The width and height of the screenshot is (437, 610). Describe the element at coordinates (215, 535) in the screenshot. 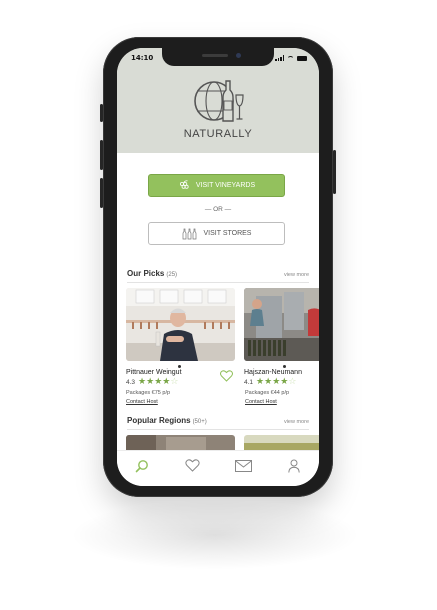

I see `phone-shadow` at that location.